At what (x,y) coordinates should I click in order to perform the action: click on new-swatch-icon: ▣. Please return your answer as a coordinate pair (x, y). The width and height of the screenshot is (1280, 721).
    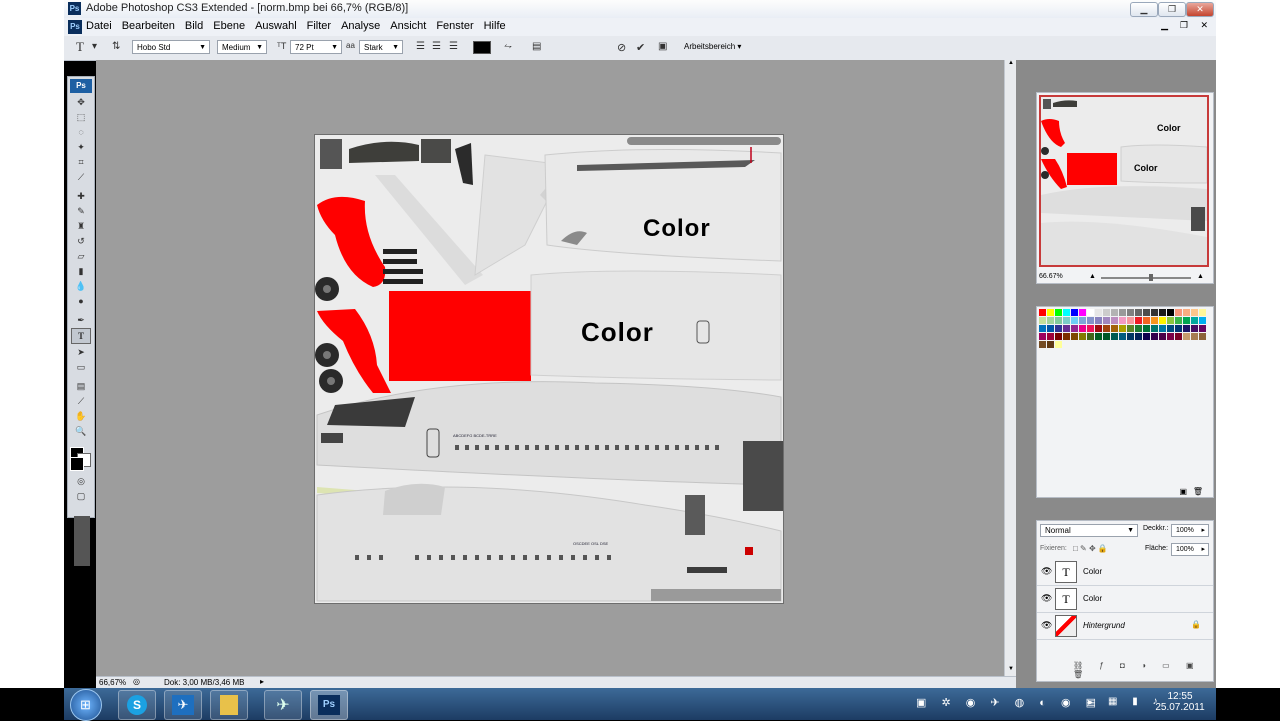
    Looking at the image, I should click on (1183, 491).